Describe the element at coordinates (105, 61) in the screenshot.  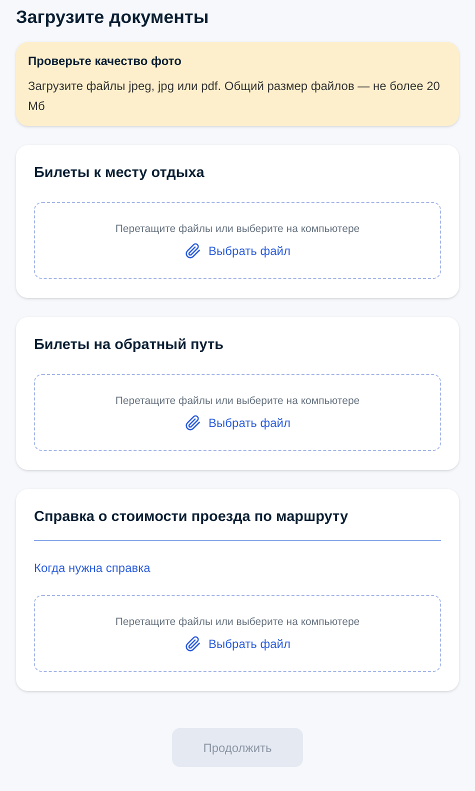
I see `notice-title: Проверьте качество фото` at that location.